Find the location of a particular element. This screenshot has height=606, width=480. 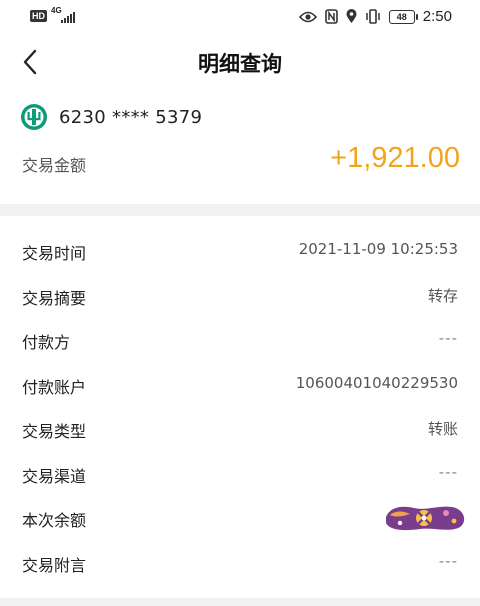

detail-label: 交易时间 is located at coordinates (54, 253).